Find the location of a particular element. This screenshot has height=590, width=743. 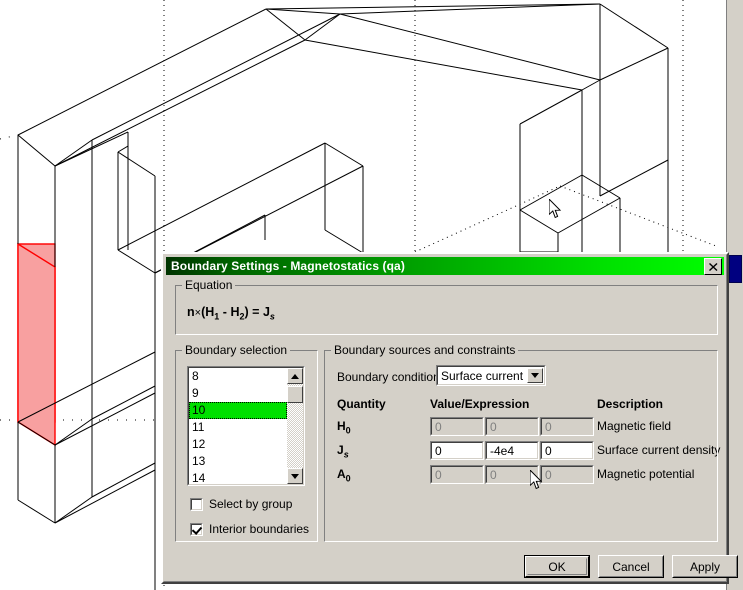

list-scrollbar is located at coordinates (295, 426).